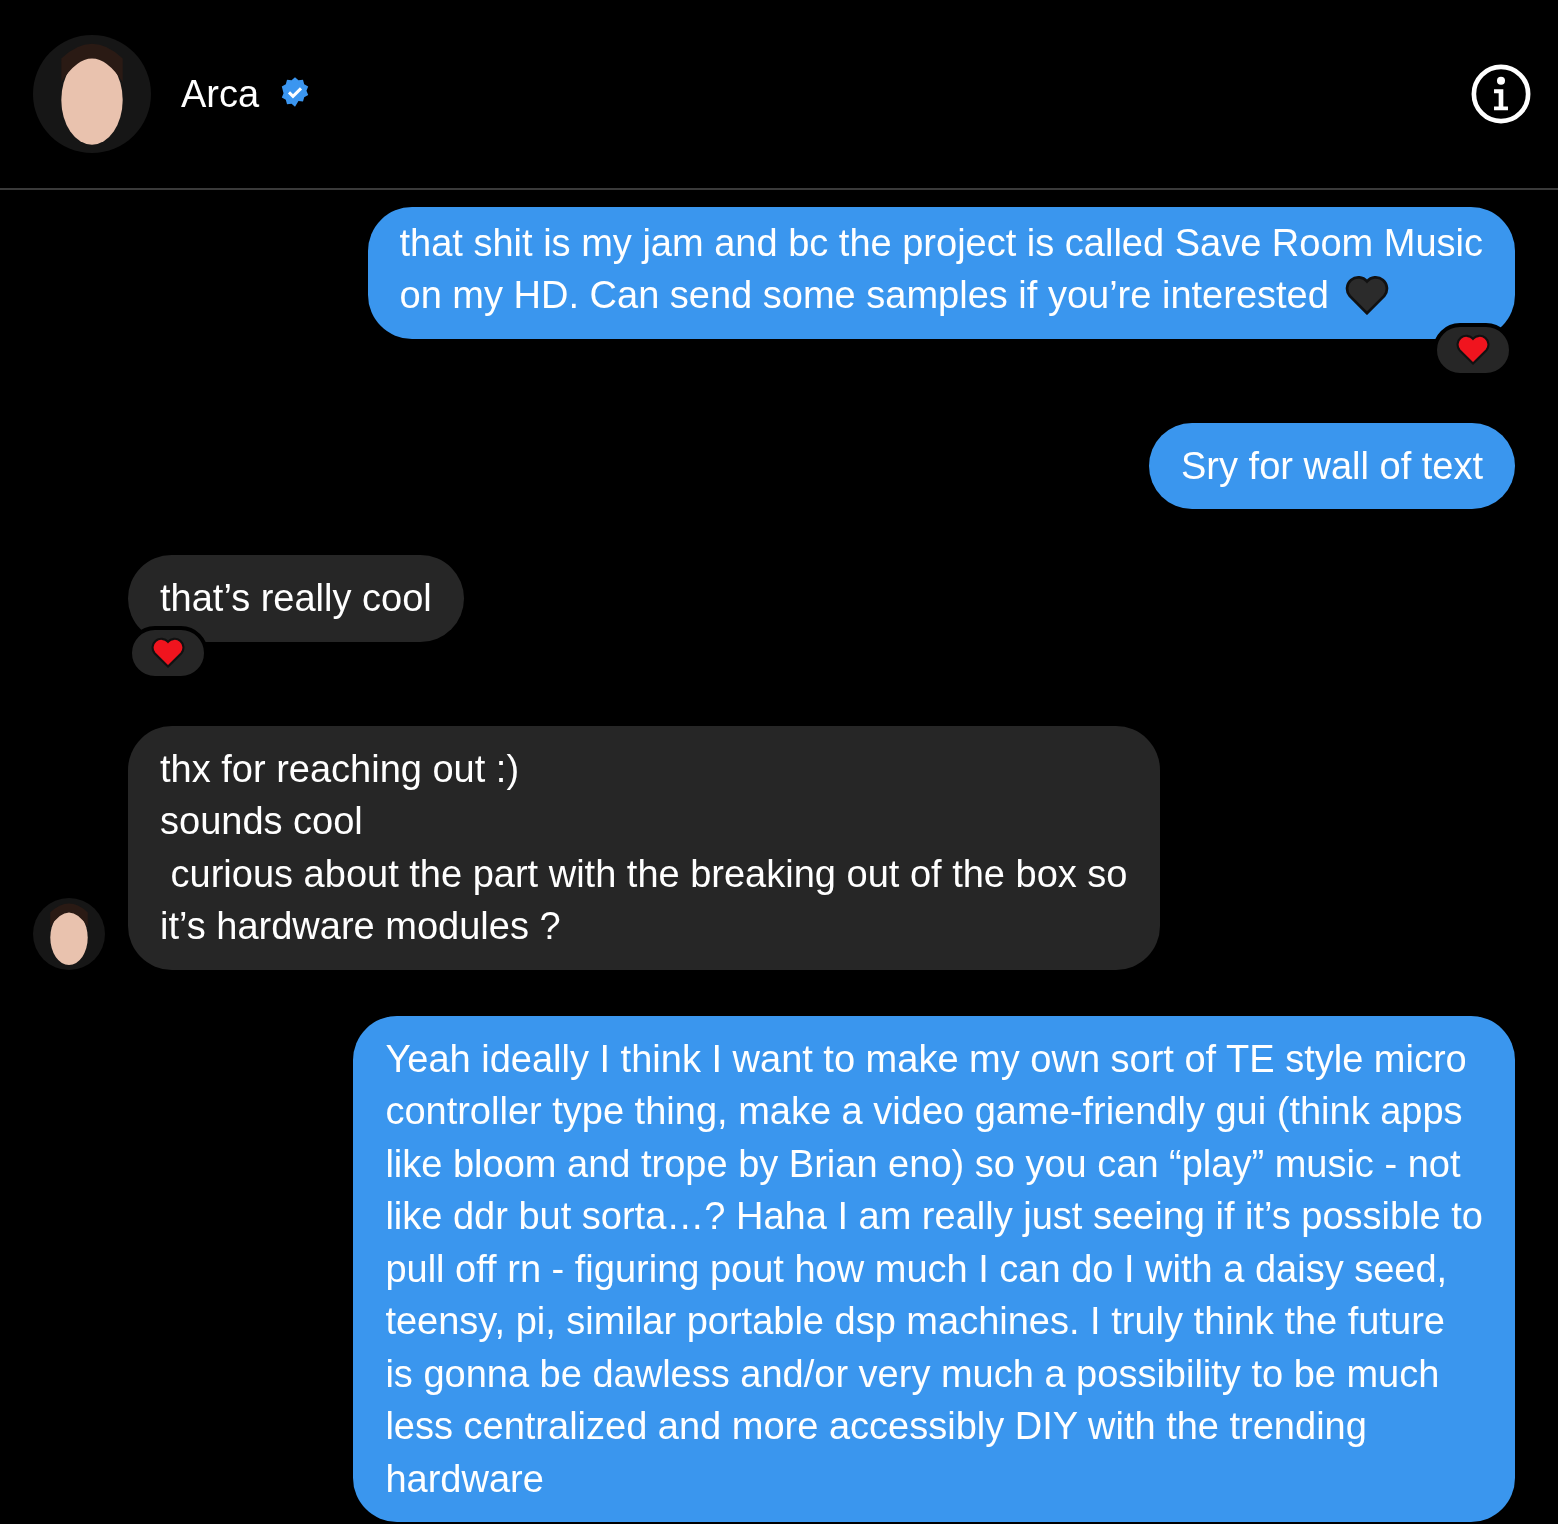 The height and width of the screenshot is (1524, 1558). What do you see at coordinates (924, 1111) in the screenshot?
I see `message-text: controller type thing, make a video game-friendly gui (think apps` at bounding box center [924, 1111].